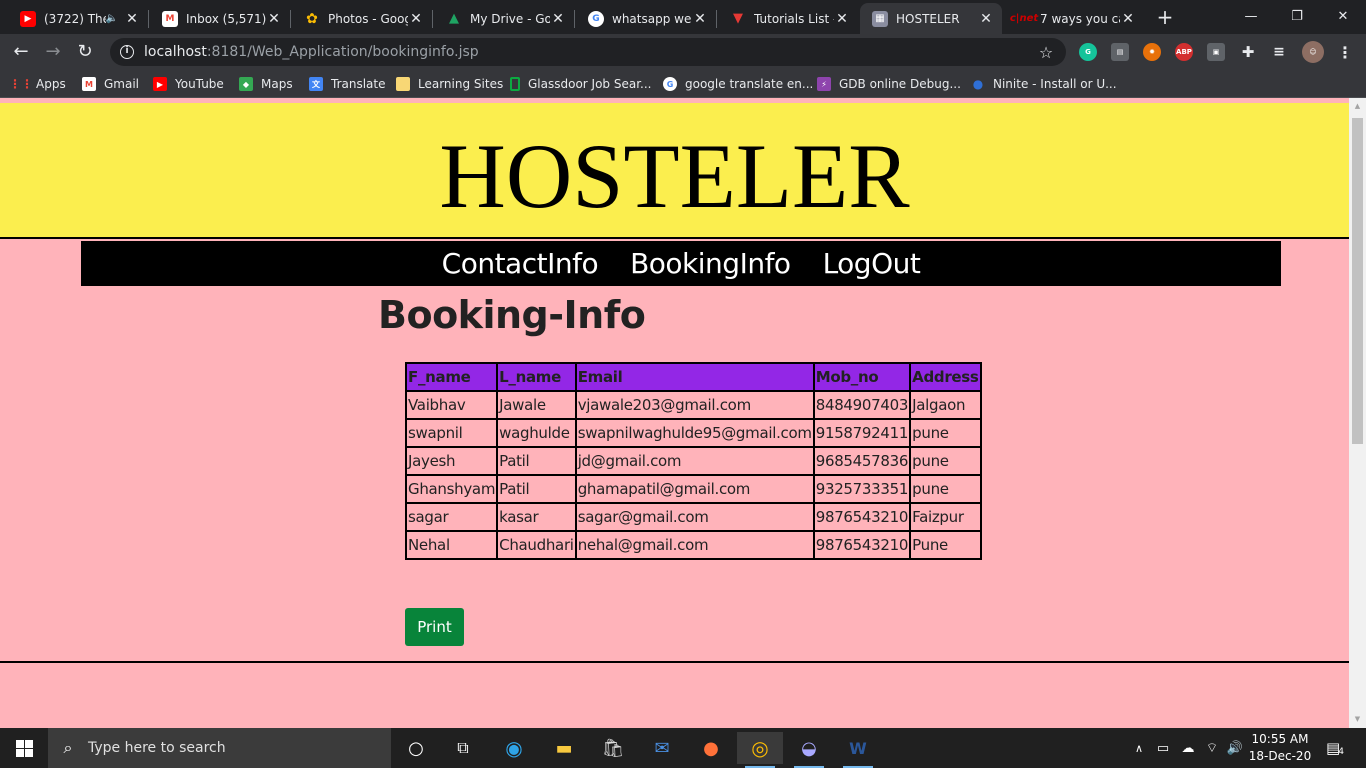 The width and height of the screenshot is (1366, 768). What do you see at coordinates (504, 18) in the screenshot?
I see `tab-drive: ▲ My Drive - Go ✕` at bounding box center [504, 18].